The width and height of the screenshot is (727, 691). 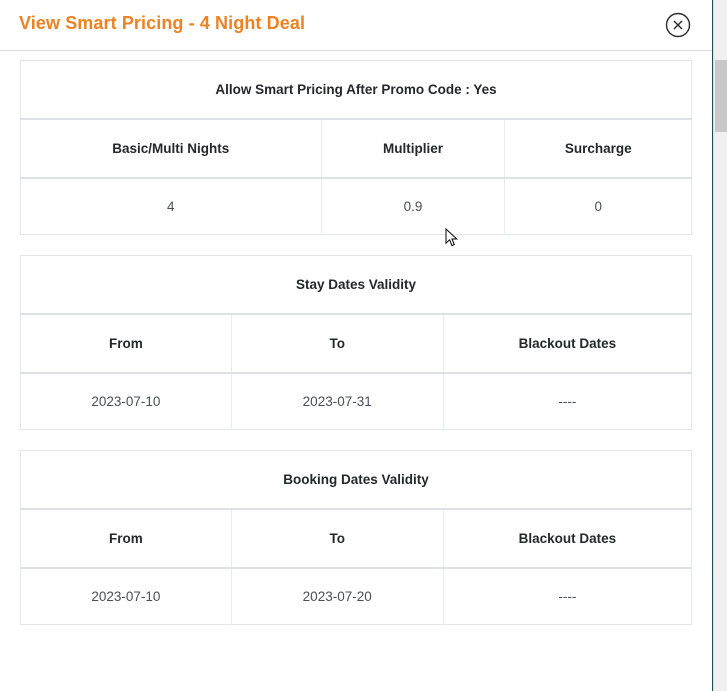 I want to click on modal-header: View Smart Pricing - 4 Night Deal, so click(x=356, y=25).